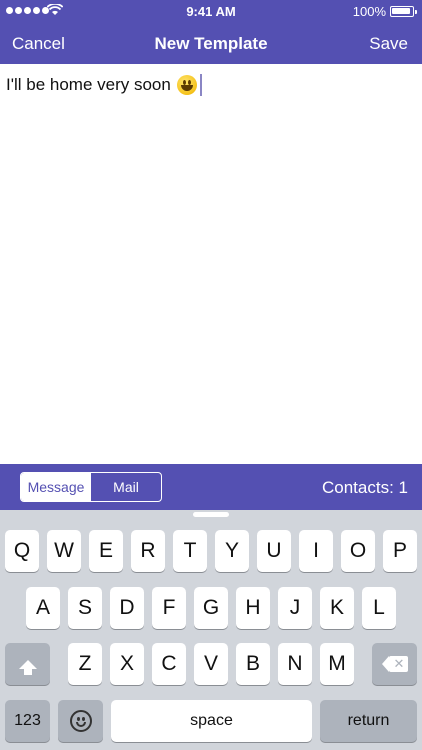 The width and height of the screenshot is (422, 750). What do you see at coordinates (85, 608) in the screenshot?
I see `key-s: S` at bounding box center [85, 608].